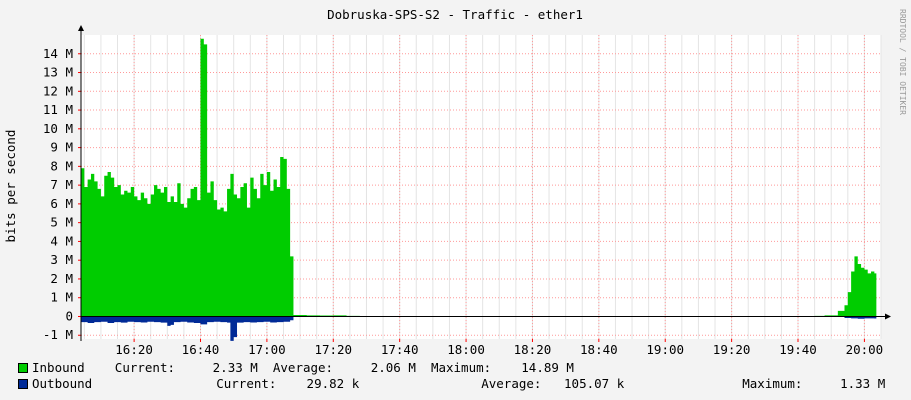  I want to click on y-tick-label: 5 M, so click(61, 222).